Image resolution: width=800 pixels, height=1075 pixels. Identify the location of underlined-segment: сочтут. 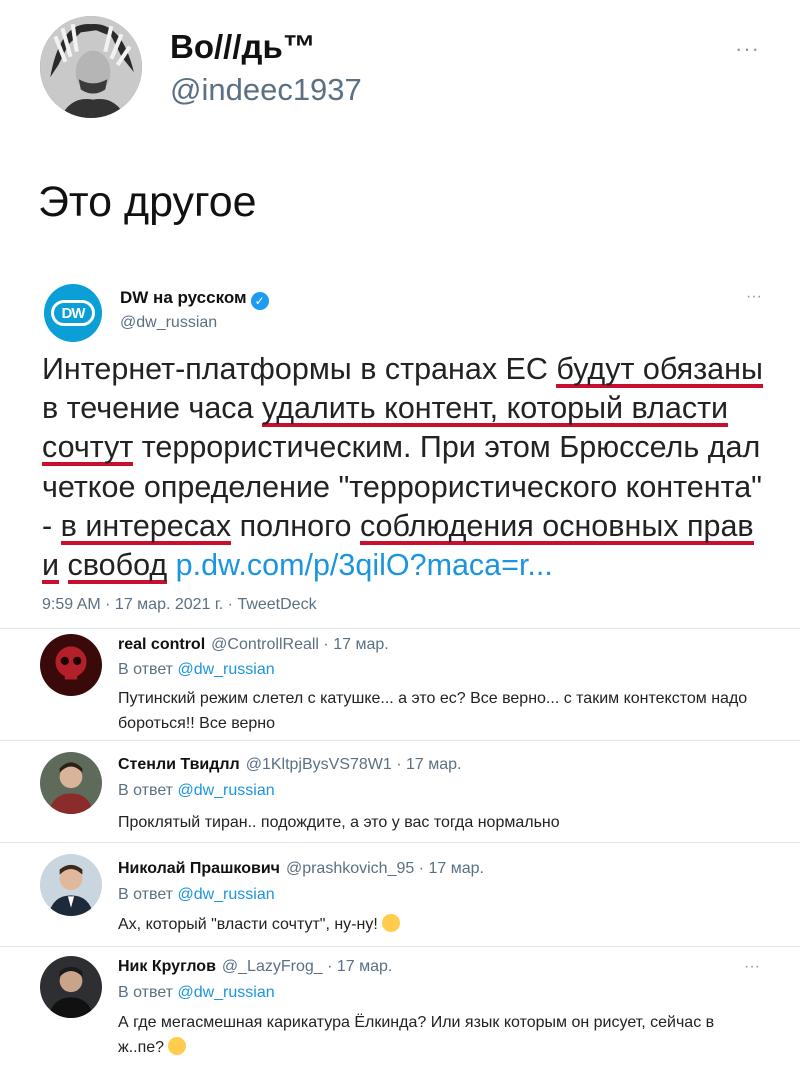
(88, 447).